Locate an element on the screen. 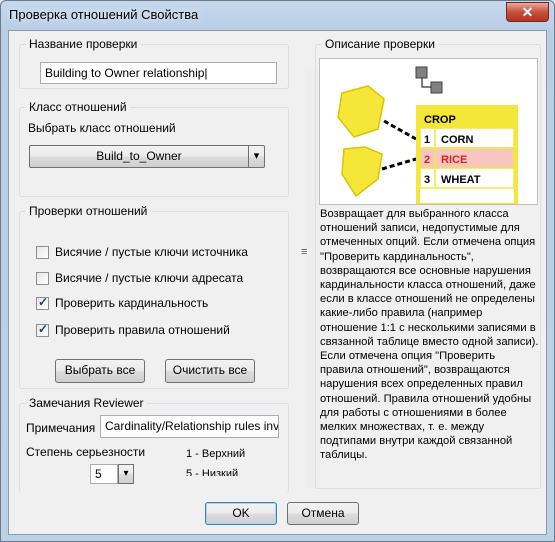 Image resolution: width=555 pixels, height=542 pixels. row-3-num: 3 is located at coordinates (427, 180).